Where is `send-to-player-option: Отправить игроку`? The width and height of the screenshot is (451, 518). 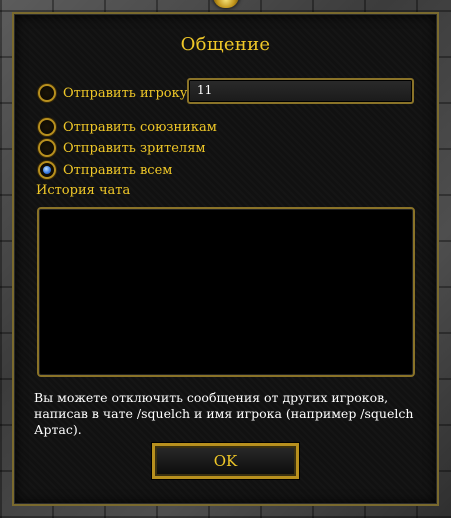 send-to-player-option: Отправить игроку is located at coordinates (112, 93).